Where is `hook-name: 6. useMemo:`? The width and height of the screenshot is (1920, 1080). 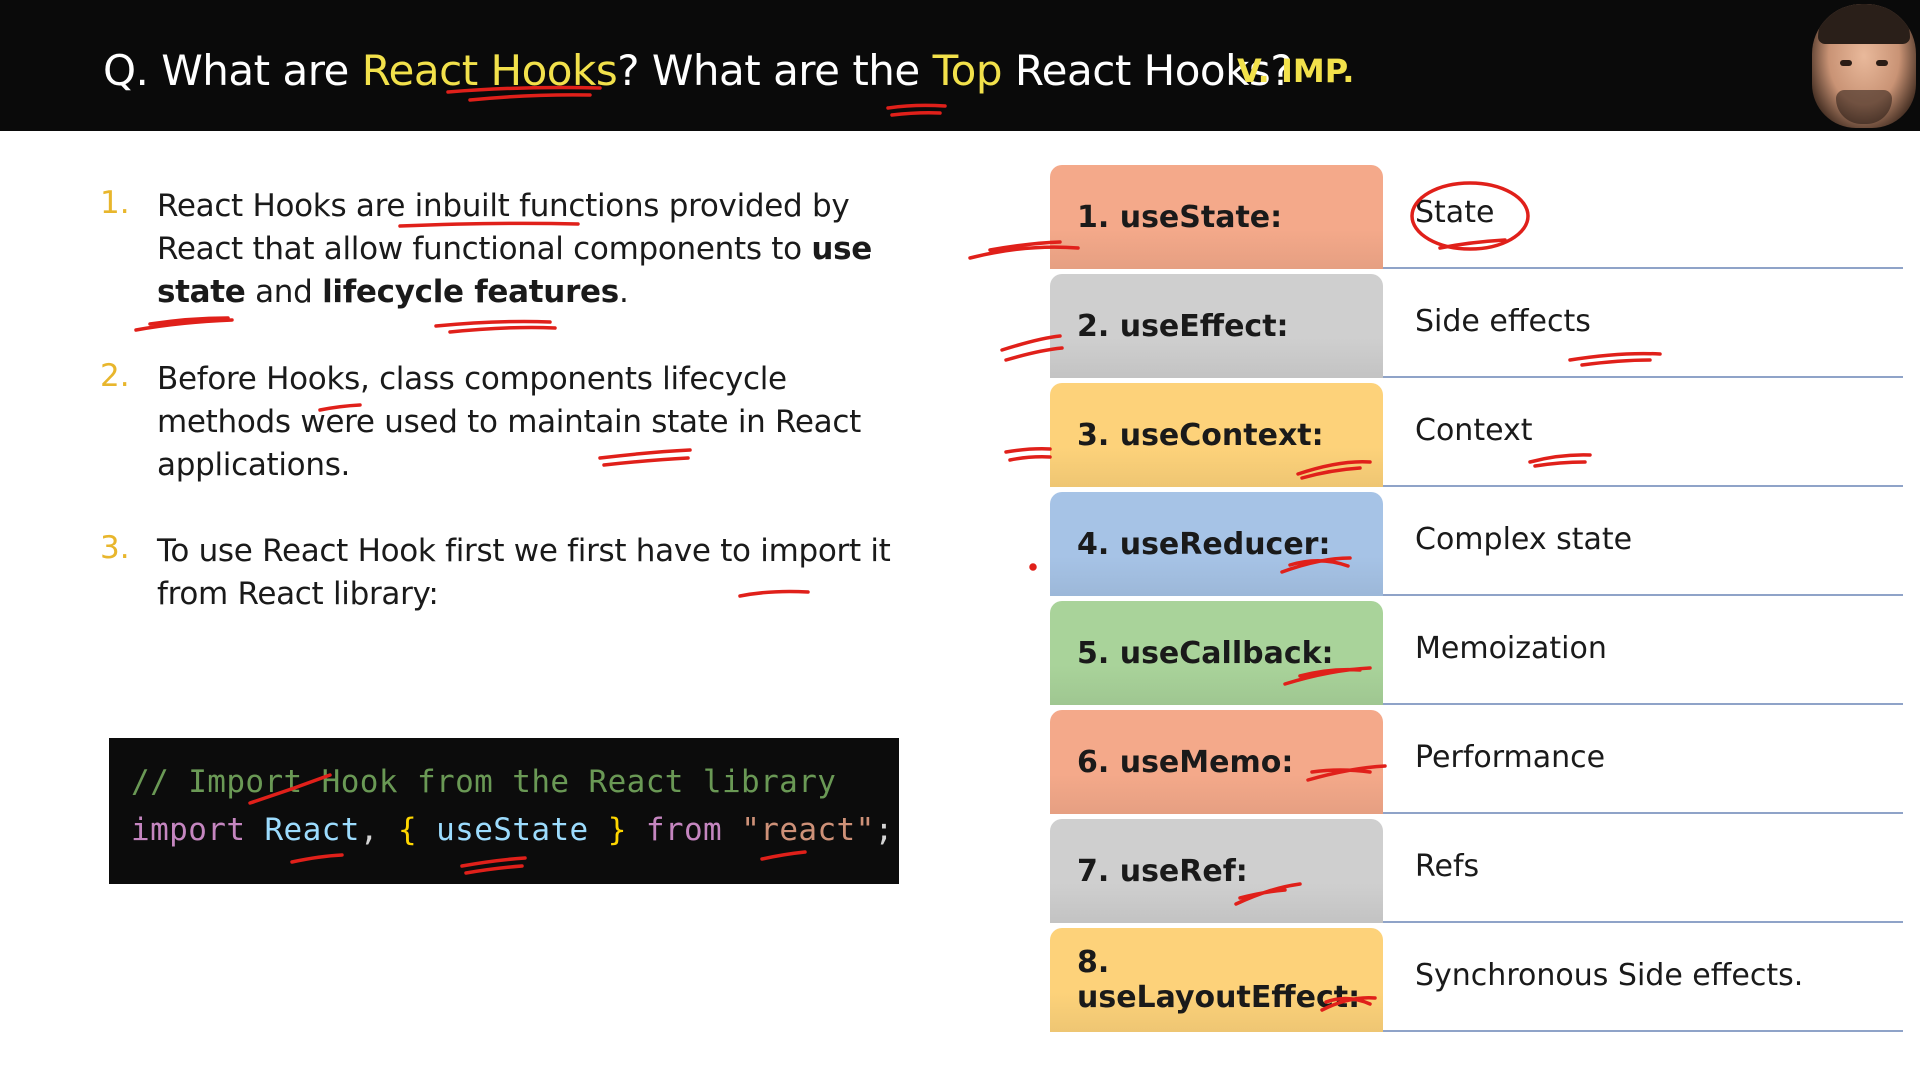
hook-name: 6. useMemo: is located at coordinates (1216, 762).